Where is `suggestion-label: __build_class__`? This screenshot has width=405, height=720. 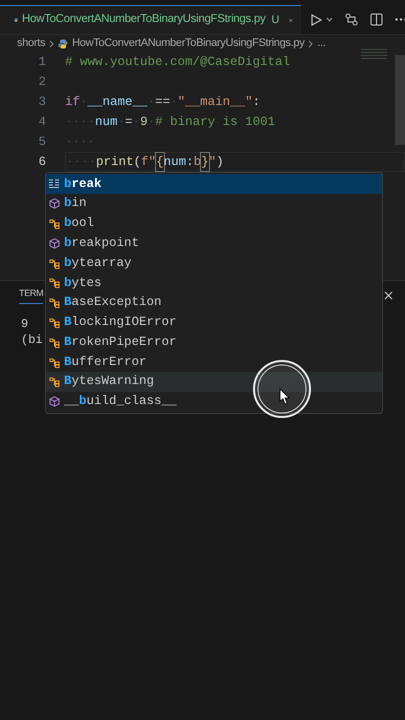
suggestion-label: __build_class__ is located at coordinates (120, 401).